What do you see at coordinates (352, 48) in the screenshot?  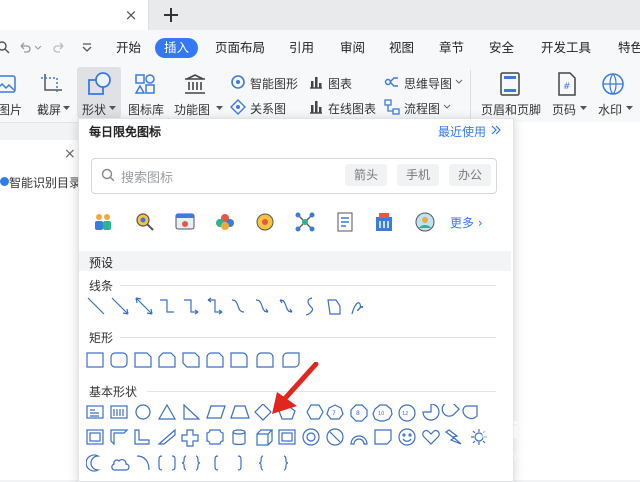 I see `menu-review: 审阅` at bounding box center [352, 48].